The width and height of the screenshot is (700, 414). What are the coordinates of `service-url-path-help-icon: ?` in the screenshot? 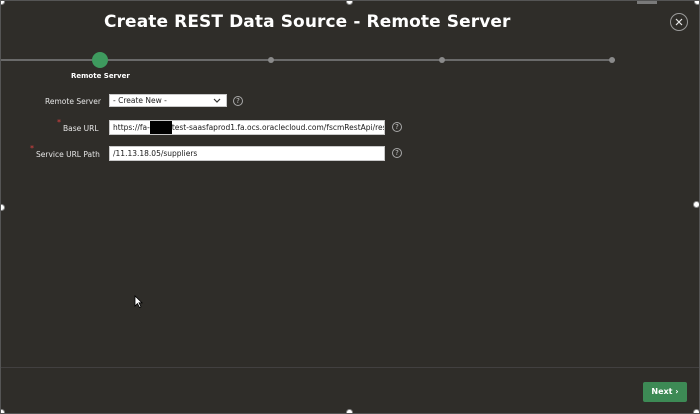 It's located at (397, 153).